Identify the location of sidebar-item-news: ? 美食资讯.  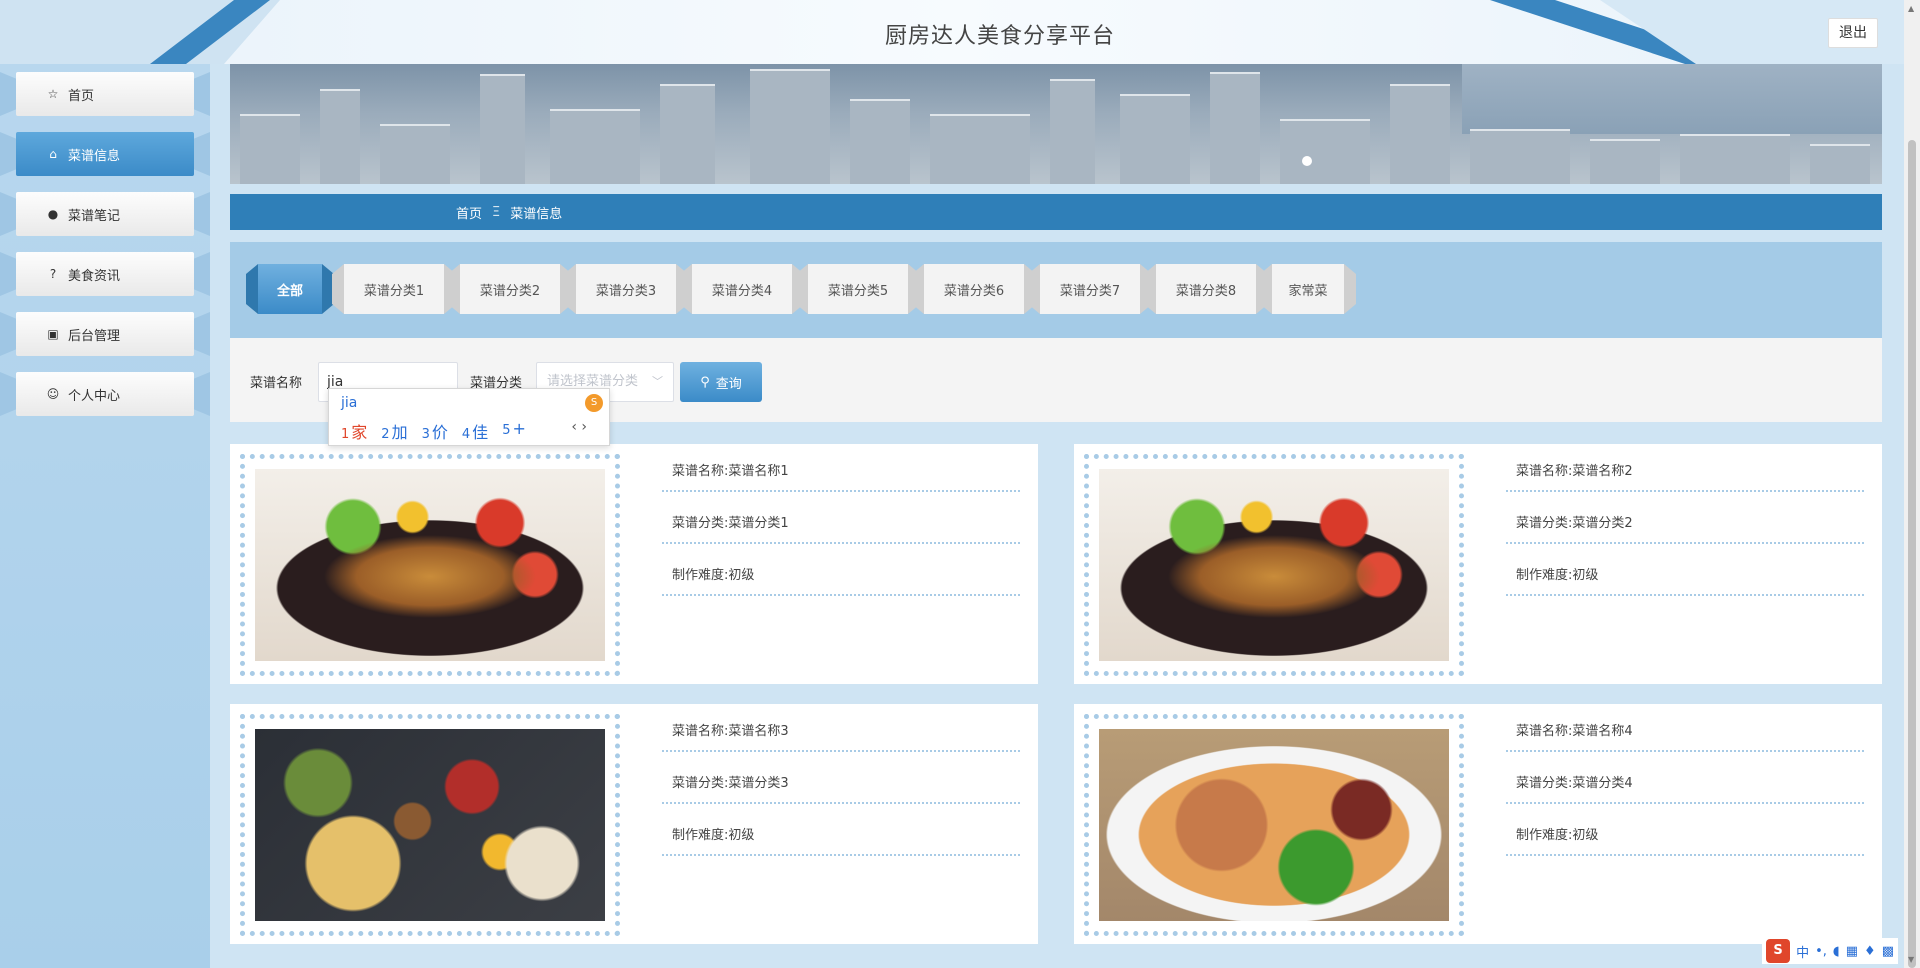
(105, 274).